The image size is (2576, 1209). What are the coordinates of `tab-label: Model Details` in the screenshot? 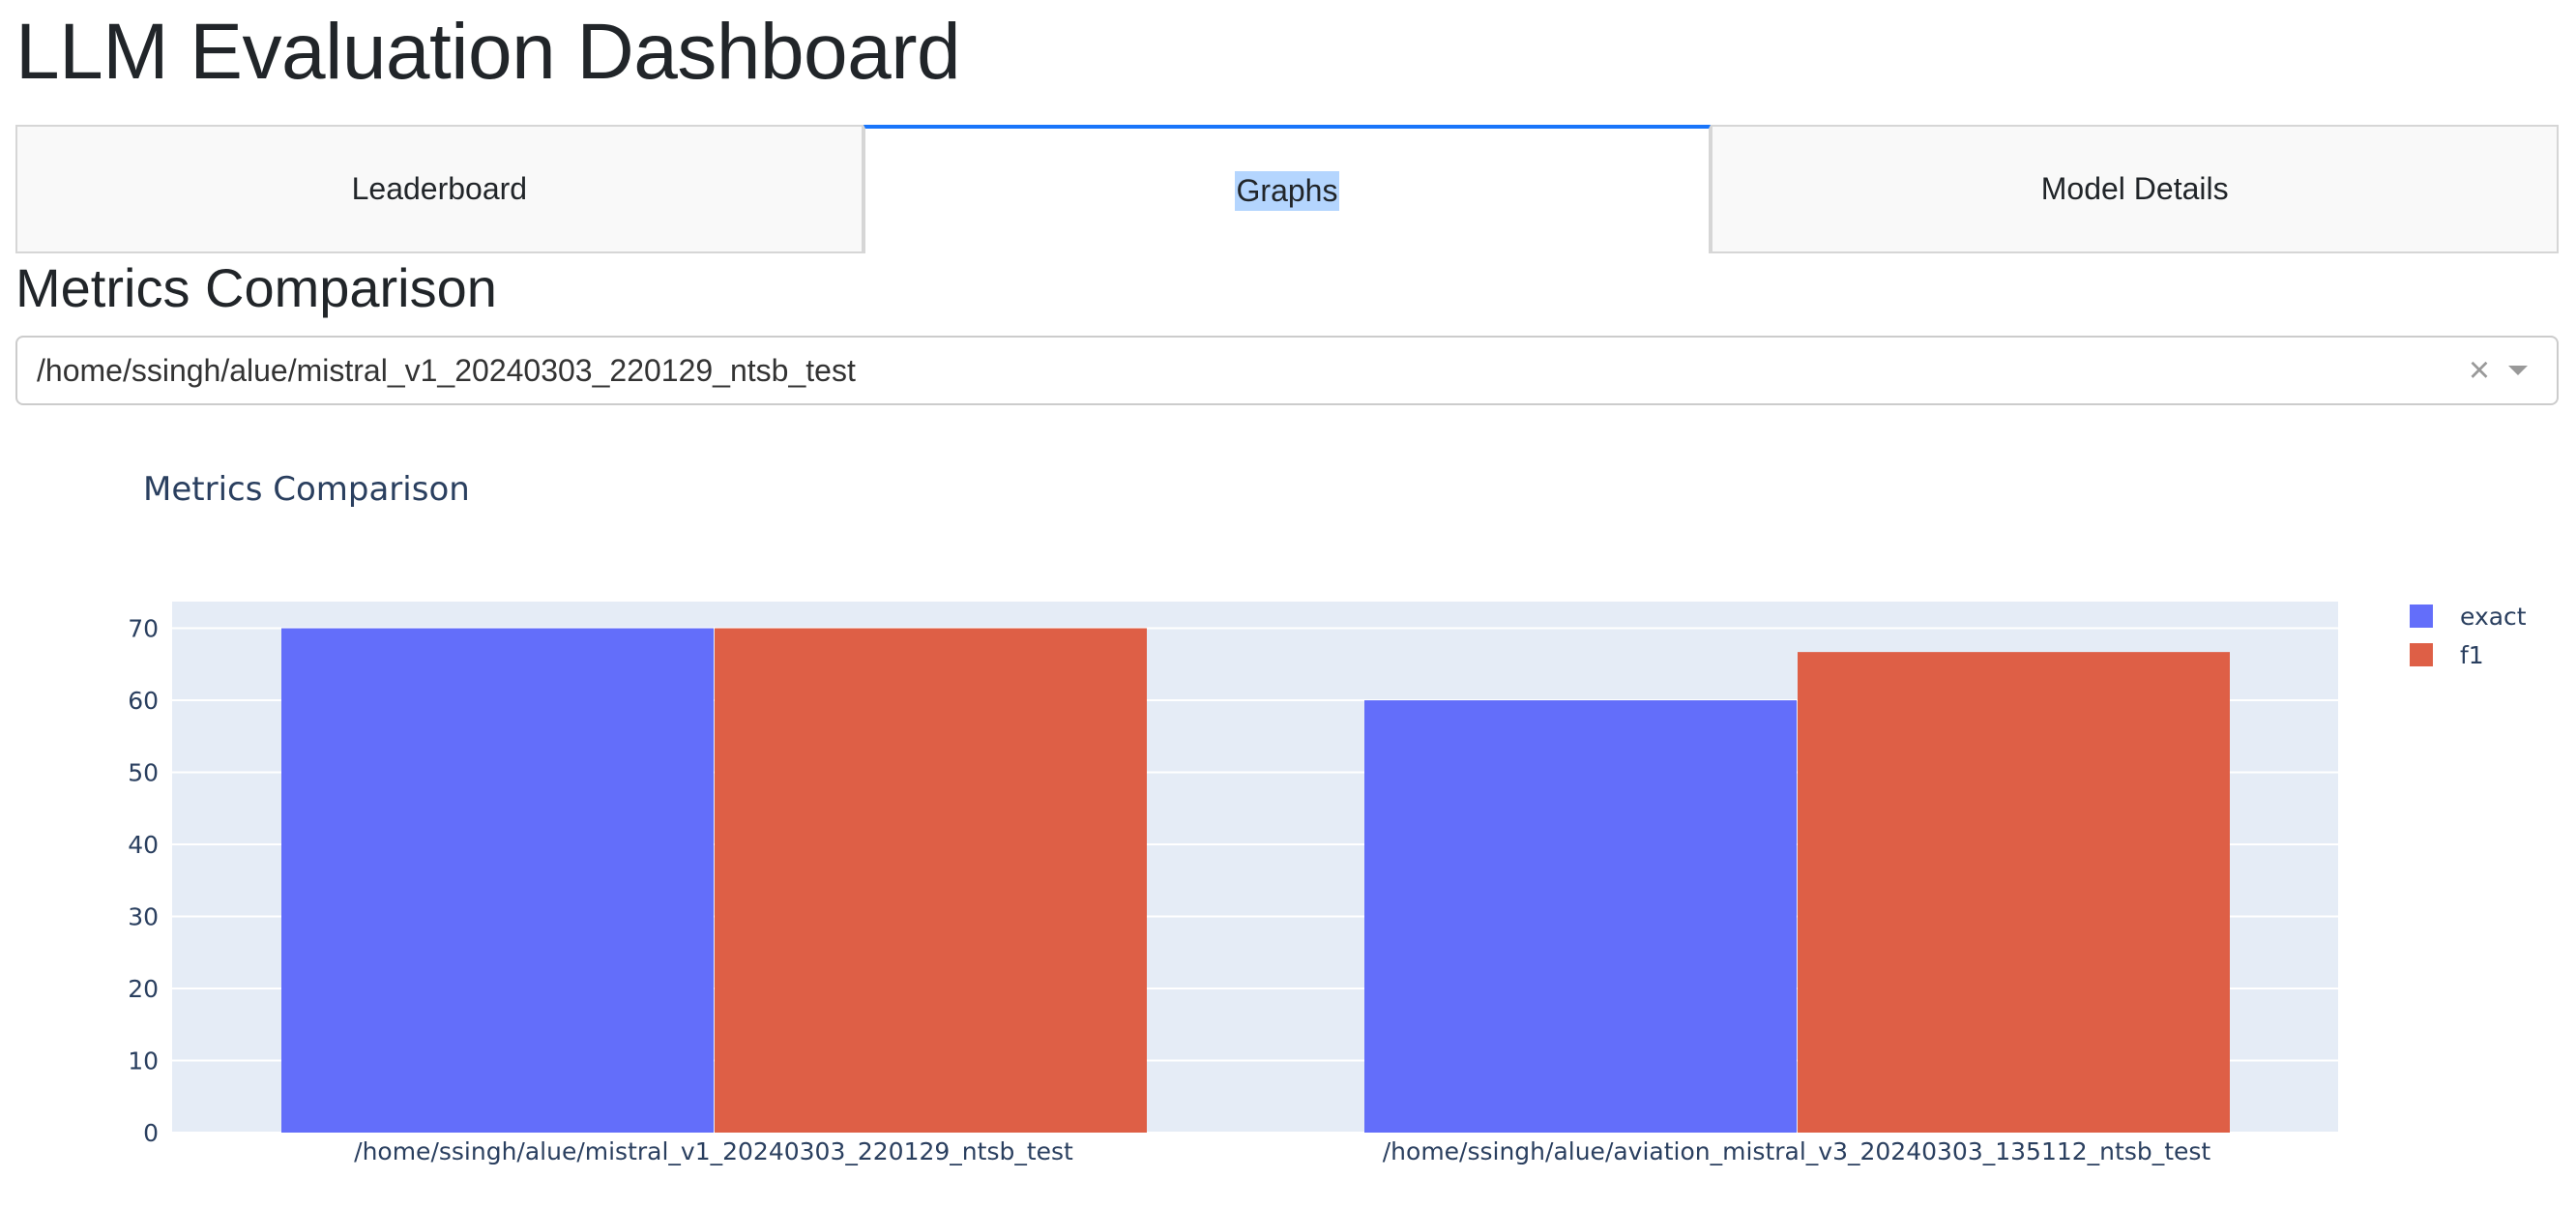 It's located at (2134, 188).